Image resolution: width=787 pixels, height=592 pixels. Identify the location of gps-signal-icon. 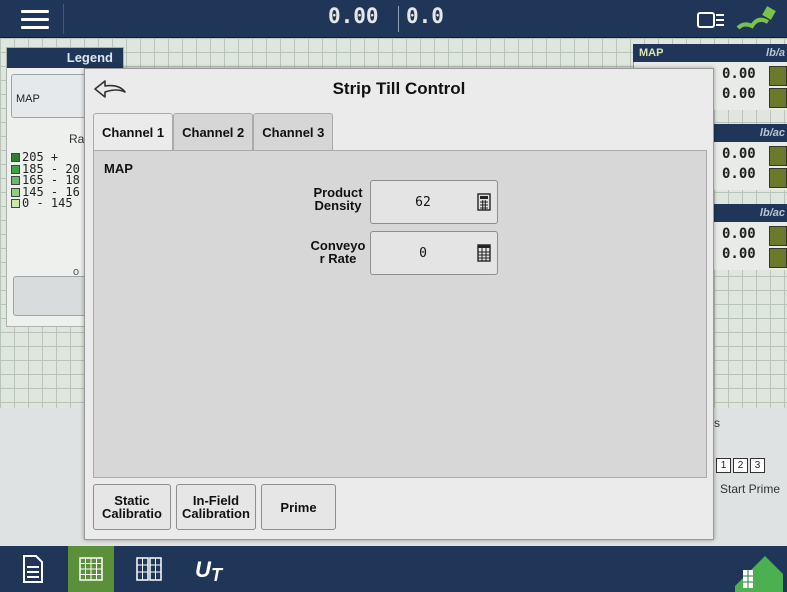
(736, 18).